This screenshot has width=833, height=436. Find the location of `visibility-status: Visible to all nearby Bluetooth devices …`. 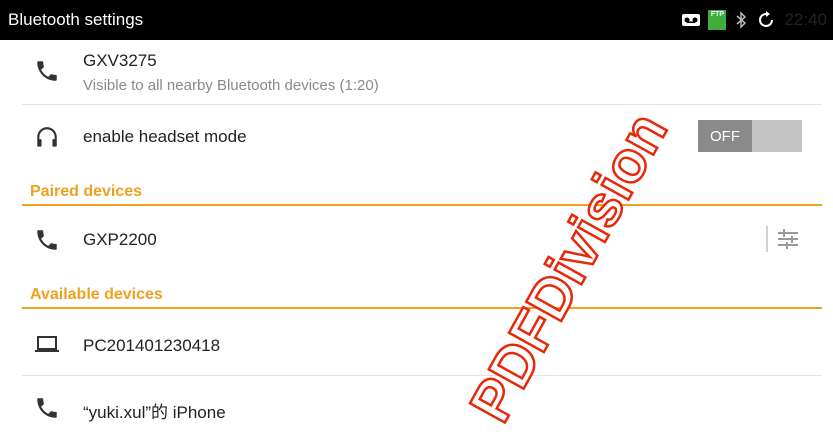

visibility-status: Visible to all nearby Bluetooth devices … is located at coordinates (231, 85).